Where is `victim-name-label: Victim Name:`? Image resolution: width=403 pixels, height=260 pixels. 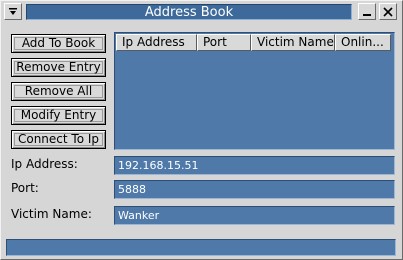
victim-name-label: Victim Name: is located at coordinates (51, 214).